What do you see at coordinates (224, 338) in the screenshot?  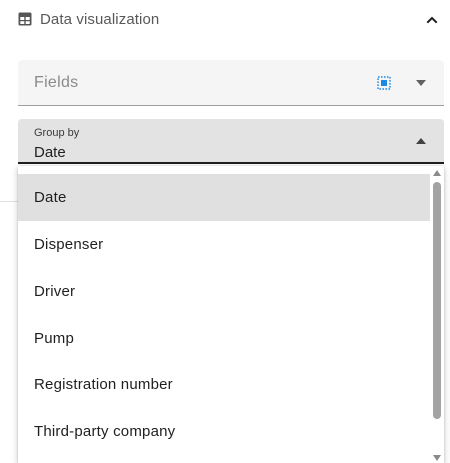 I see `menu-item-pump: Pump` at bounding box center [224, 338].